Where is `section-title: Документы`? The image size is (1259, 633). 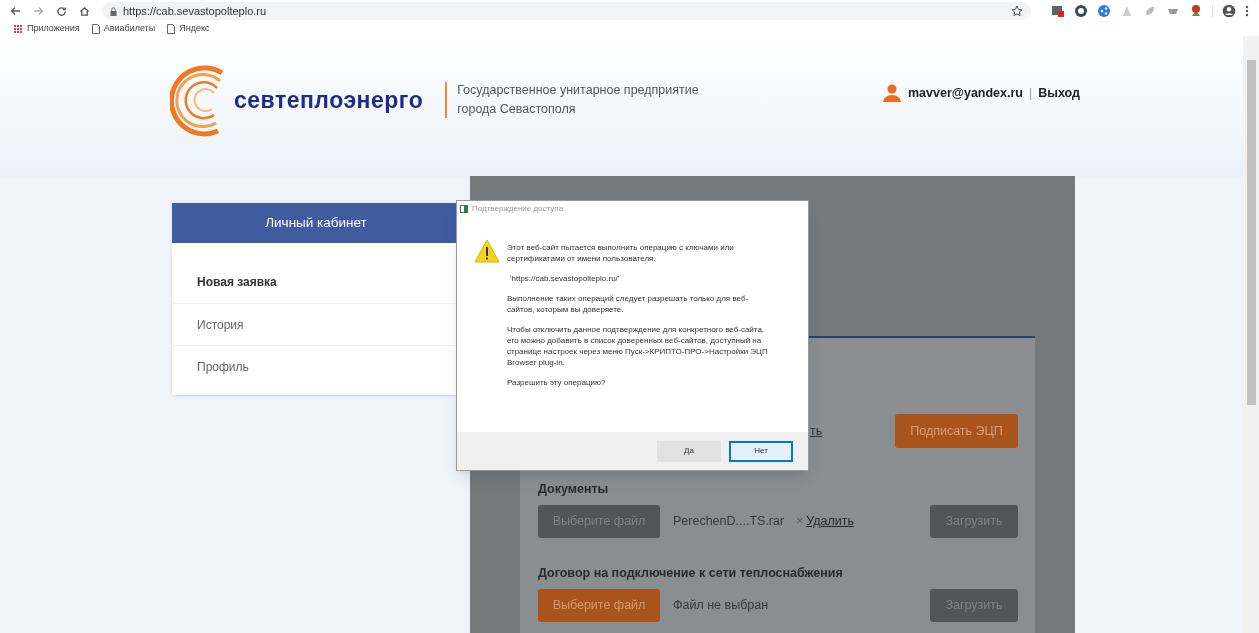 section-title: Документы is located at coordinates (574, 489).